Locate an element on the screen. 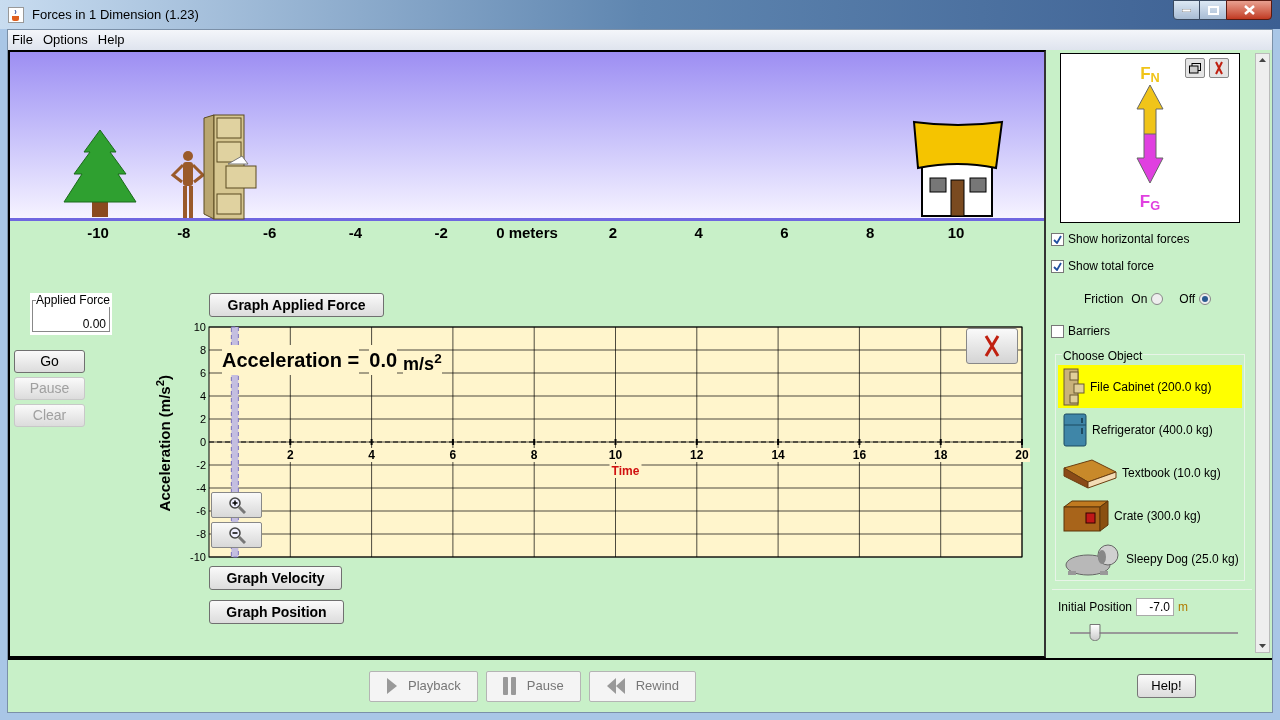  object-option: Sleepy Dog (25.0 kg) is located at coordinates (1150, 559).